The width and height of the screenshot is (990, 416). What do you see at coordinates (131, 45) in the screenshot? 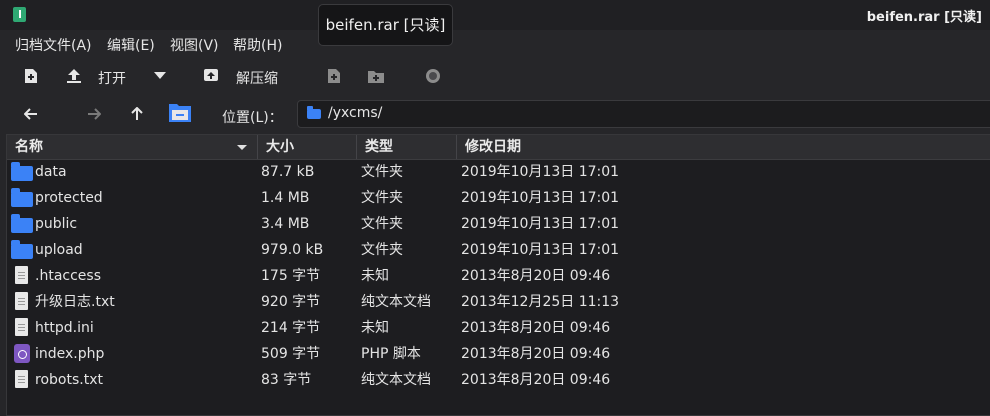
I see `menu-edit: 编辑(E)` at bounding box center [131, 45].